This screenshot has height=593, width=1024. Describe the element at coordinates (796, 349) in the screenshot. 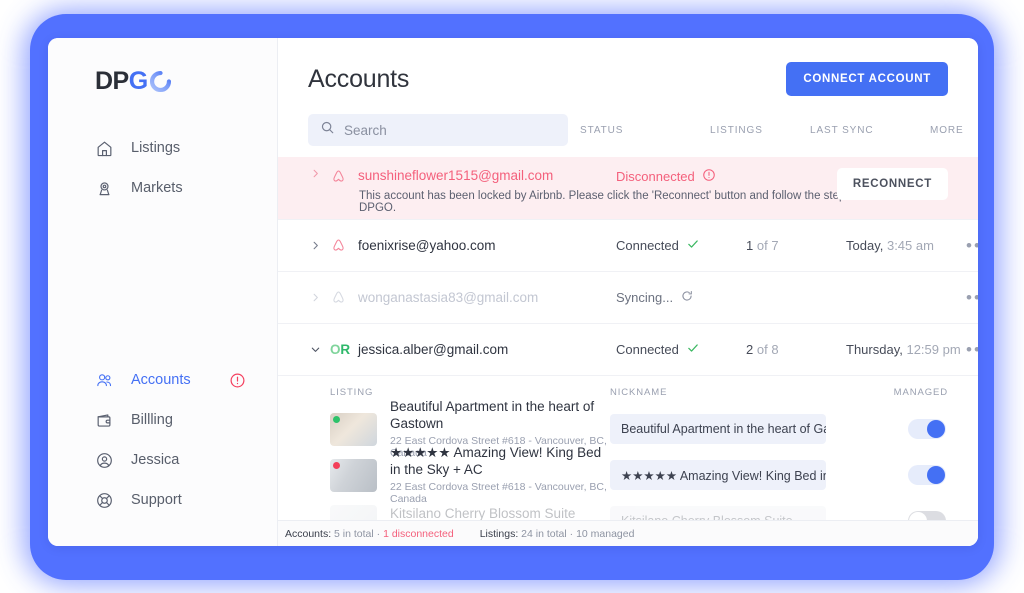

I see `account-listings-count: 2 of 8` at that location.